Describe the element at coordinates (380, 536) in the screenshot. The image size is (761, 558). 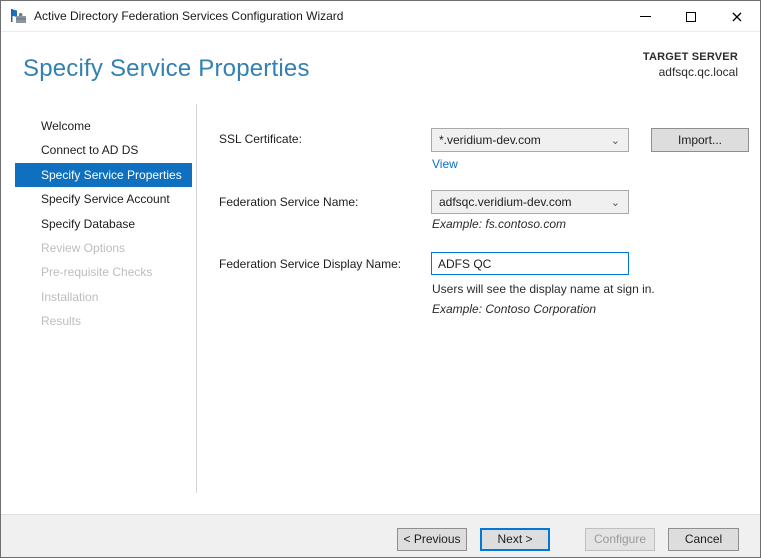
I see `footer: < Previous Next > Configure Cancel` at that location.